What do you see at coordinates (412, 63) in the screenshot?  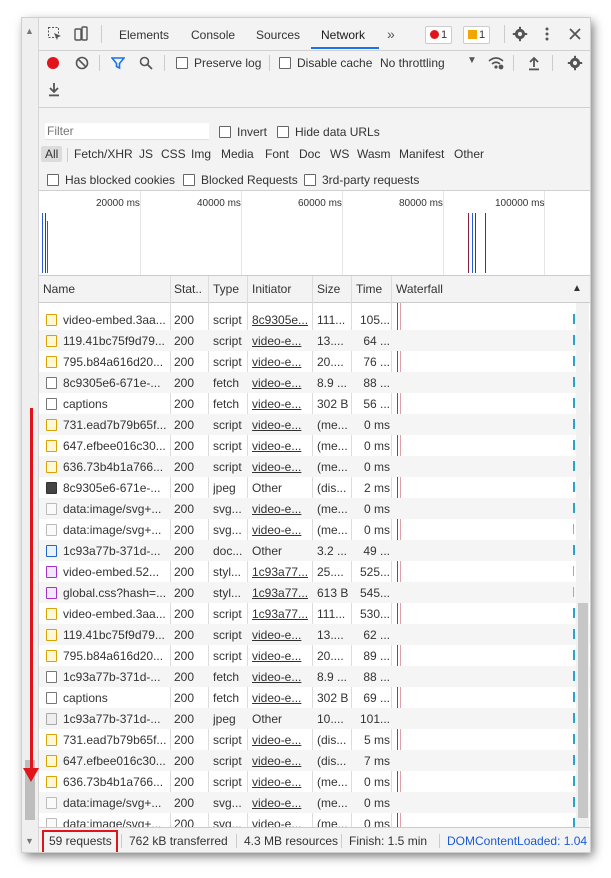 I see `throttling-select: No throttling` at bounding box center [412, 63].